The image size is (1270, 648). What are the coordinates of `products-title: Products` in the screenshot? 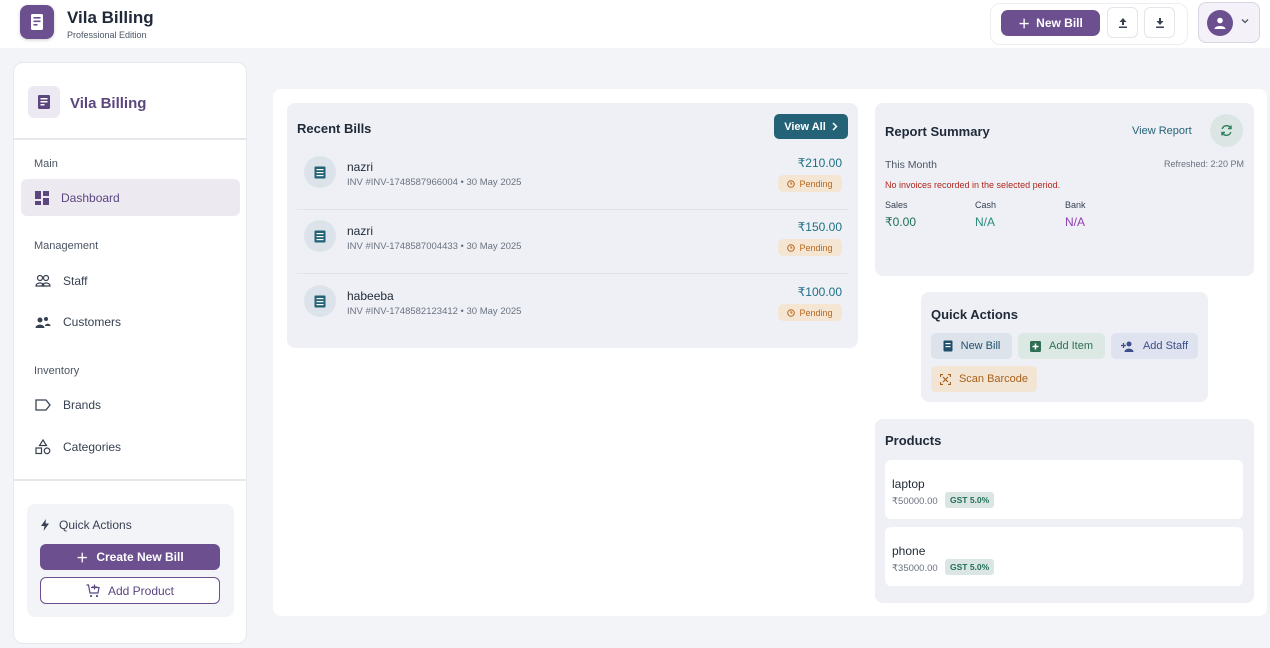 It's located at (913, 440).